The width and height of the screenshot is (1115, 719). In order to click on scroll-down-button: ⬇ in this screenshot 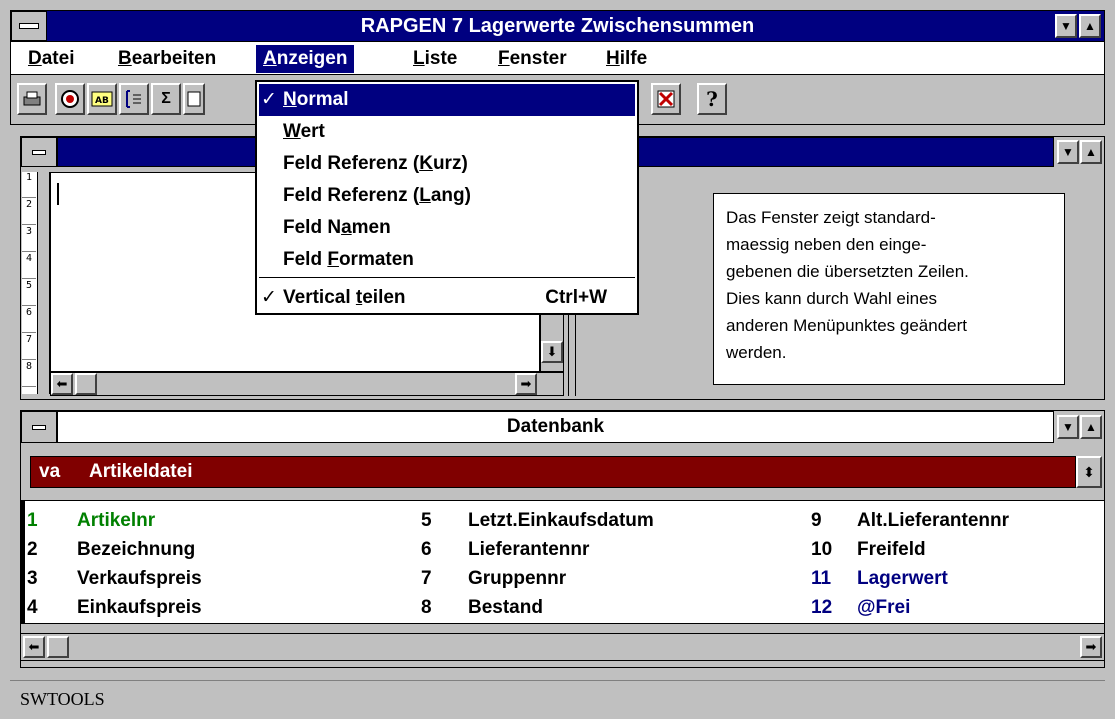, I will do `click(552, 352)`.